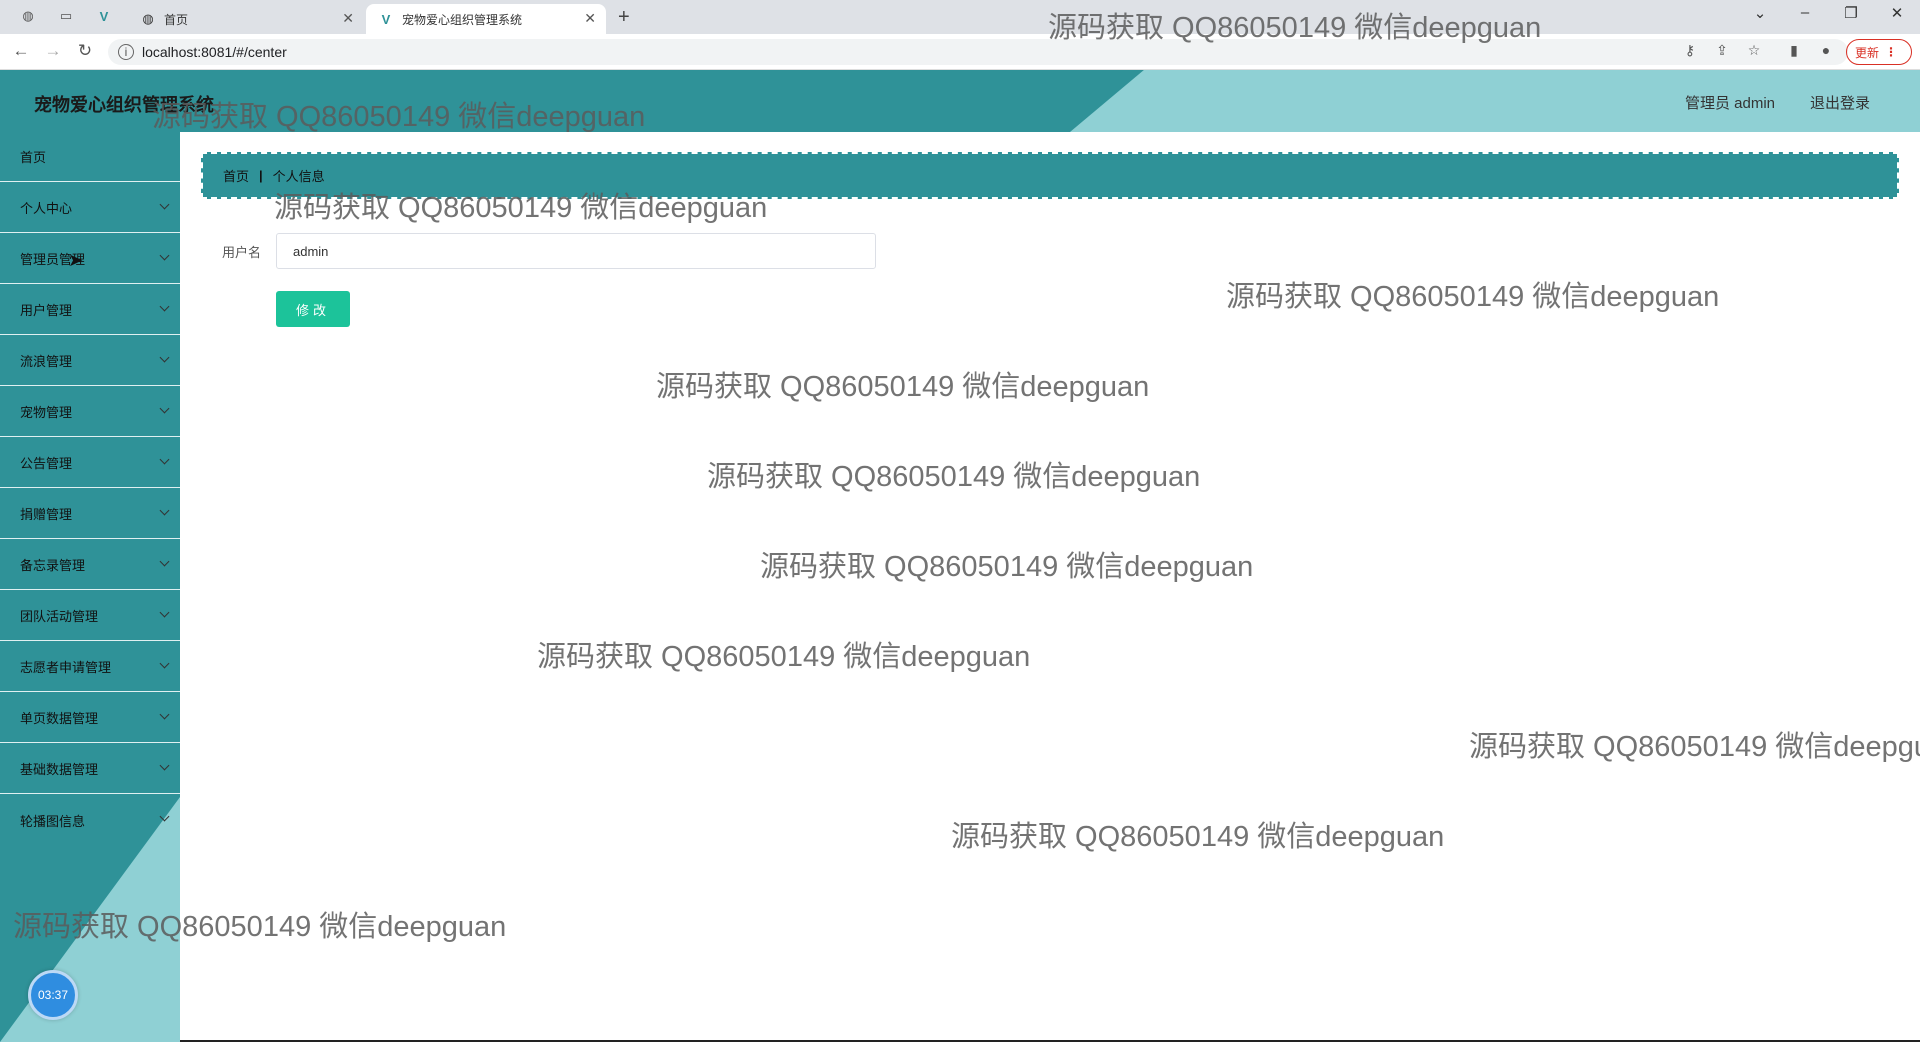 The height and width of the screenshot is (1042, 1920). Describe the element at coordinates (53, 995) in the screenshot. I see `clock-widget: 03:37` at that location.